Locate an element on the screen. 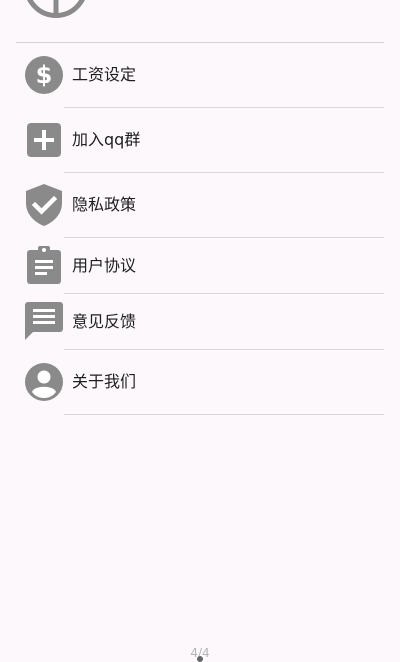 Image resolution: width=400 pixels, height=662 pixels. menu-item-label: 工资设定 is located at coordinates (104, 74).